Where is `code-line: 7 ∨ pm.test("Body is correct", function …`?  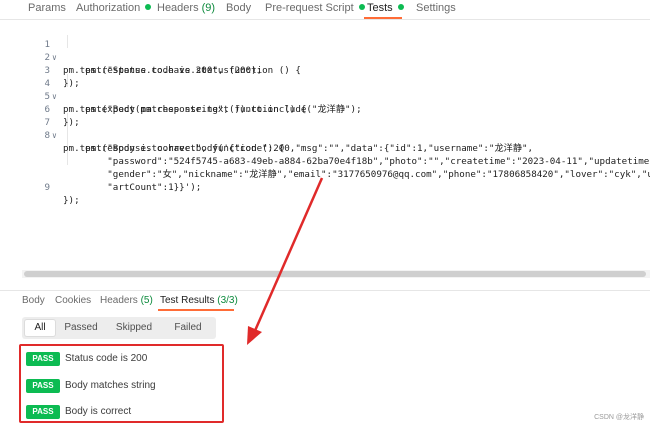 code-line: 7 ∨ pm.test("Body is correct", function … is located at coordinates (153, 128).